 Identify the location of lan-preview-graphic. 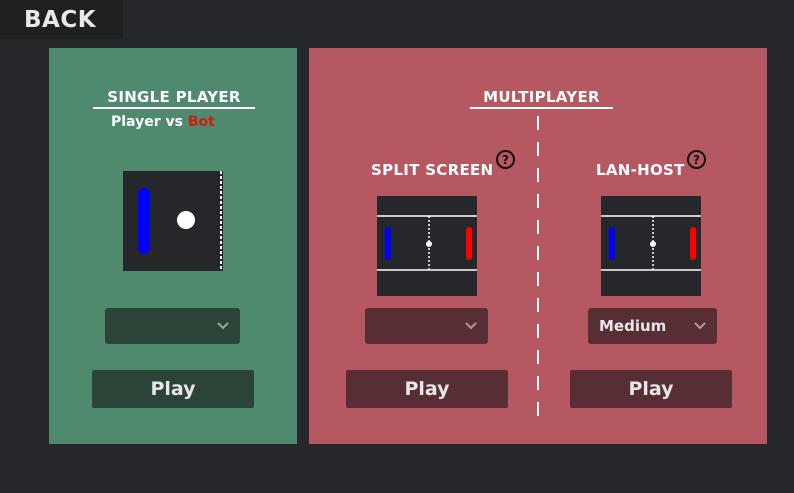
(651, 243).